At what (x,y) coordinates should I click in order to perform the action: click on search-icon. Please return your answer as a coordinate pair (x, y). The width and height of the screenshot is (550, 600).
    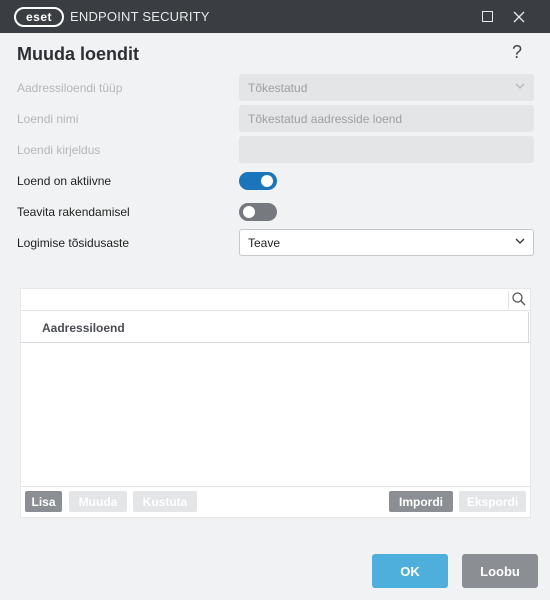
    Looking at the image, I should click on (517, 300).